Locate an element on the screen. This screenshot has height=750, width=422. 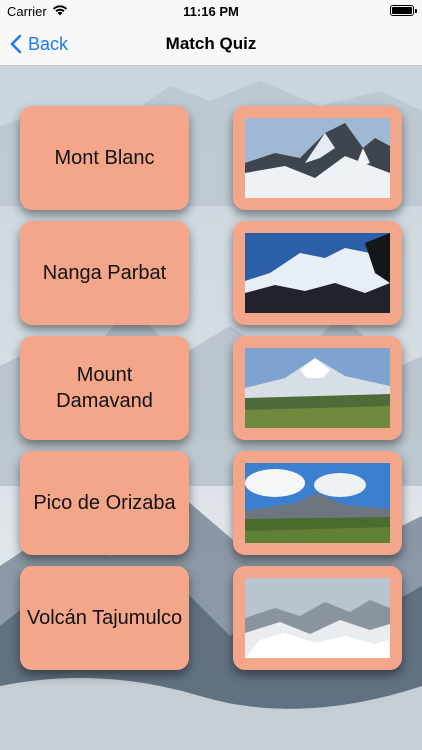
page-title: Match Quiz is located at coordinates (211, 43).